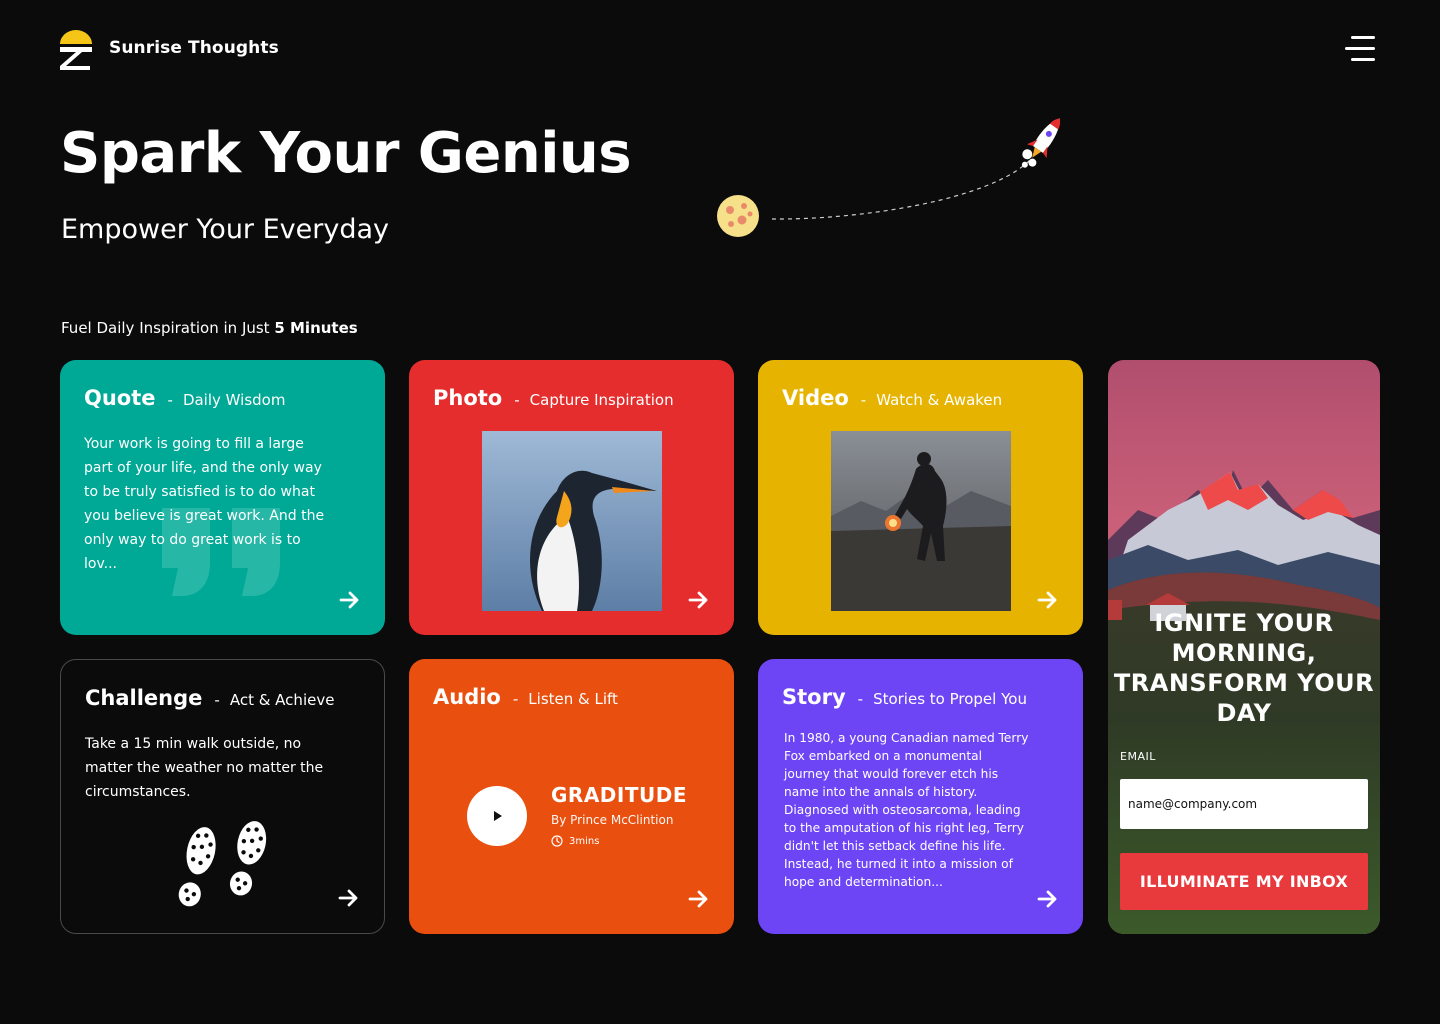  What do you see at coordinates (76, 50) in the screenshot?
I see `sunrise-logo-icon` at bounding box center [76, 50].